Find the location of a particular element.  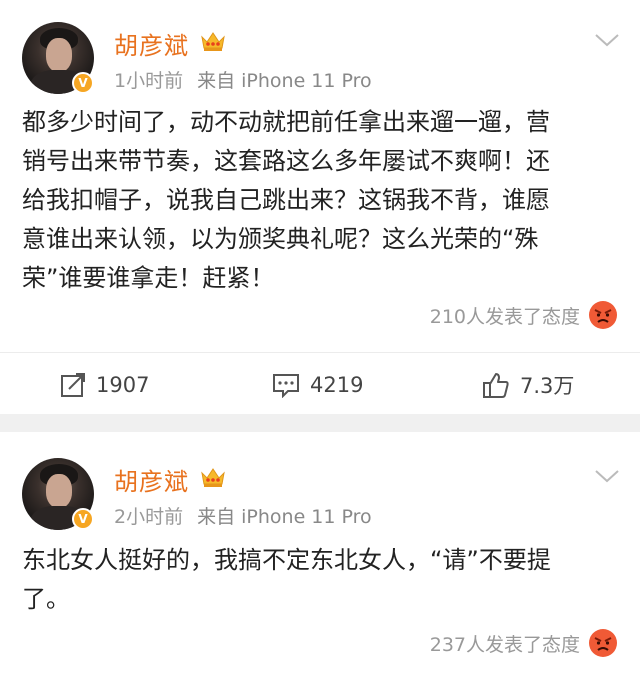

repost-icon is located at coordinates (73, 385).